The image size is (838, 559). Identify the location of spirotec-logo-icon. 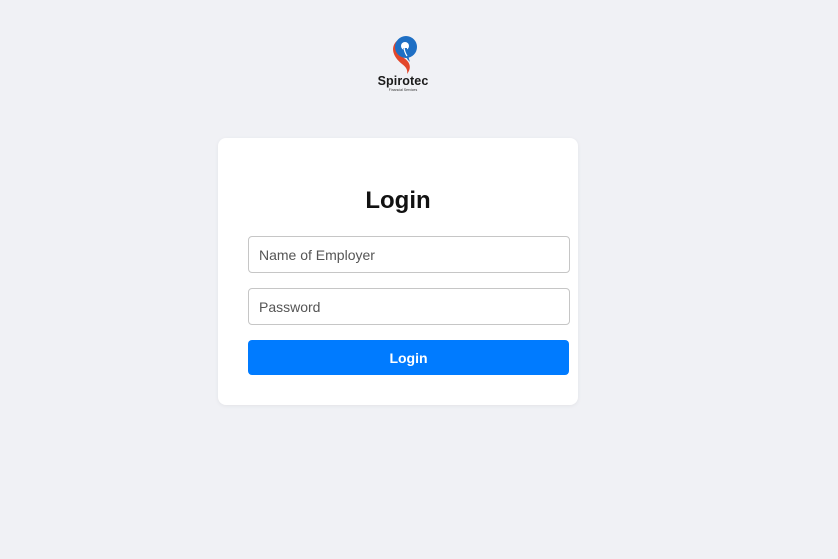
(405, 55).